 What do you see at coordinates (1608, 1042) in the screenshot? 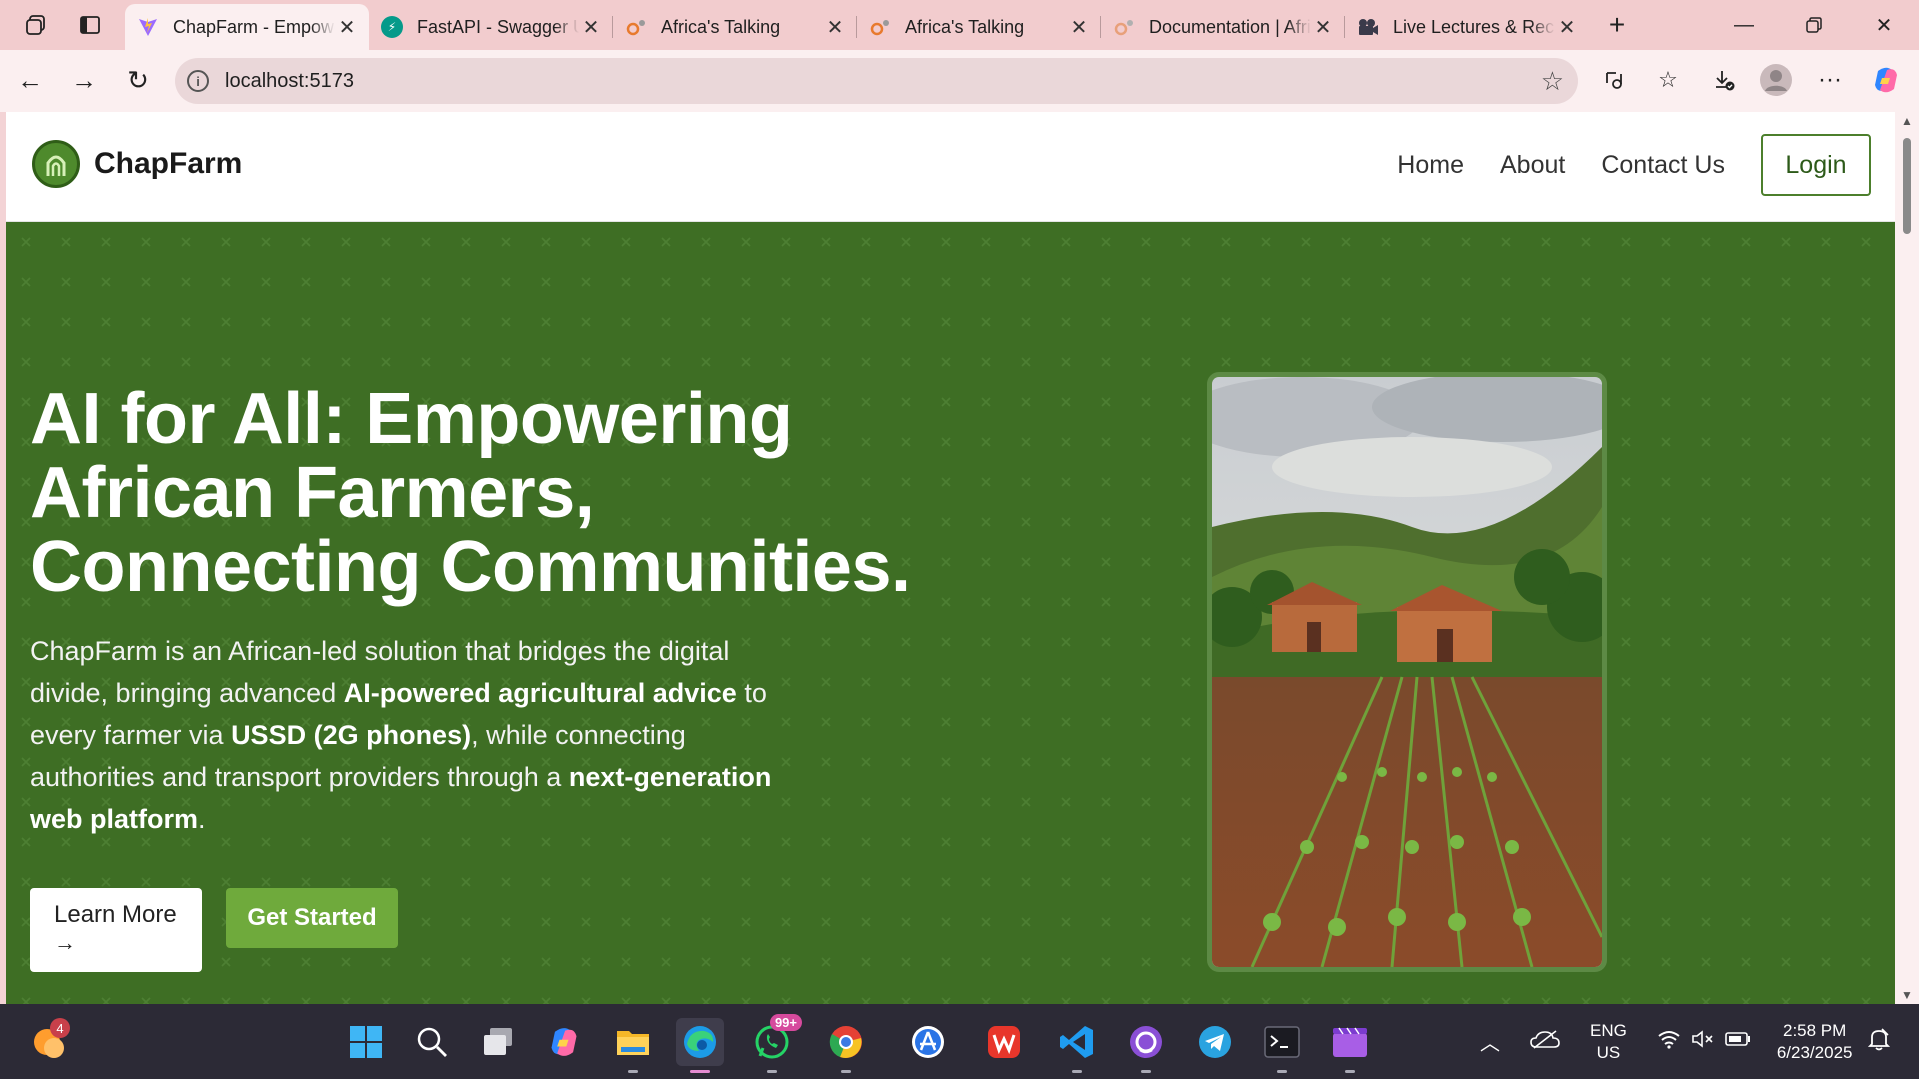
I see `language-indicator: ENG US` at bounding box center [1608, 1042].